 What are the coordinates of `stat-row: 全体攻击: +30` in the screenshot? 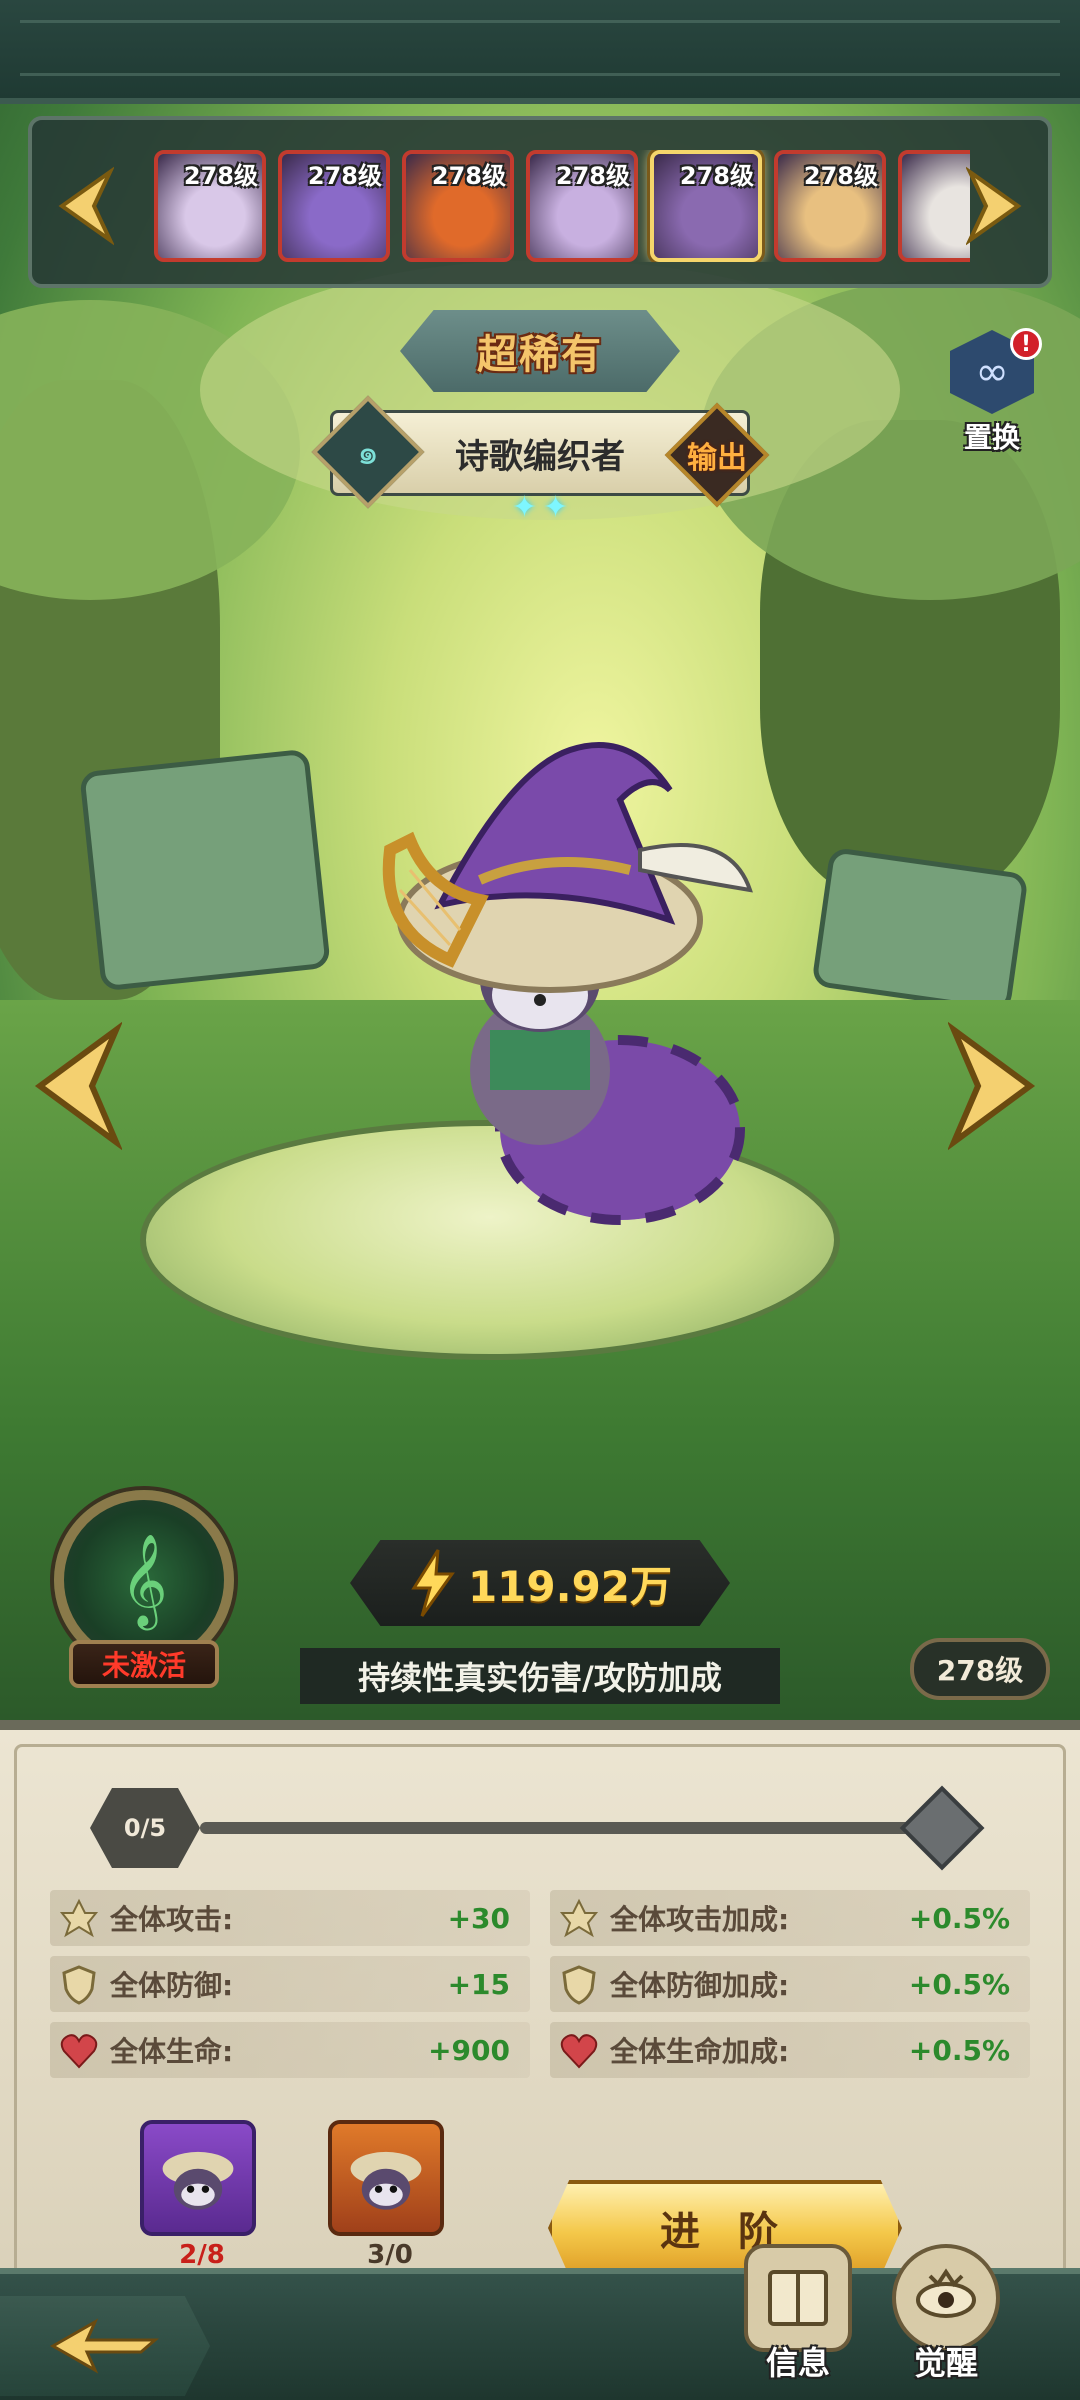 It's located at (290, 1918).